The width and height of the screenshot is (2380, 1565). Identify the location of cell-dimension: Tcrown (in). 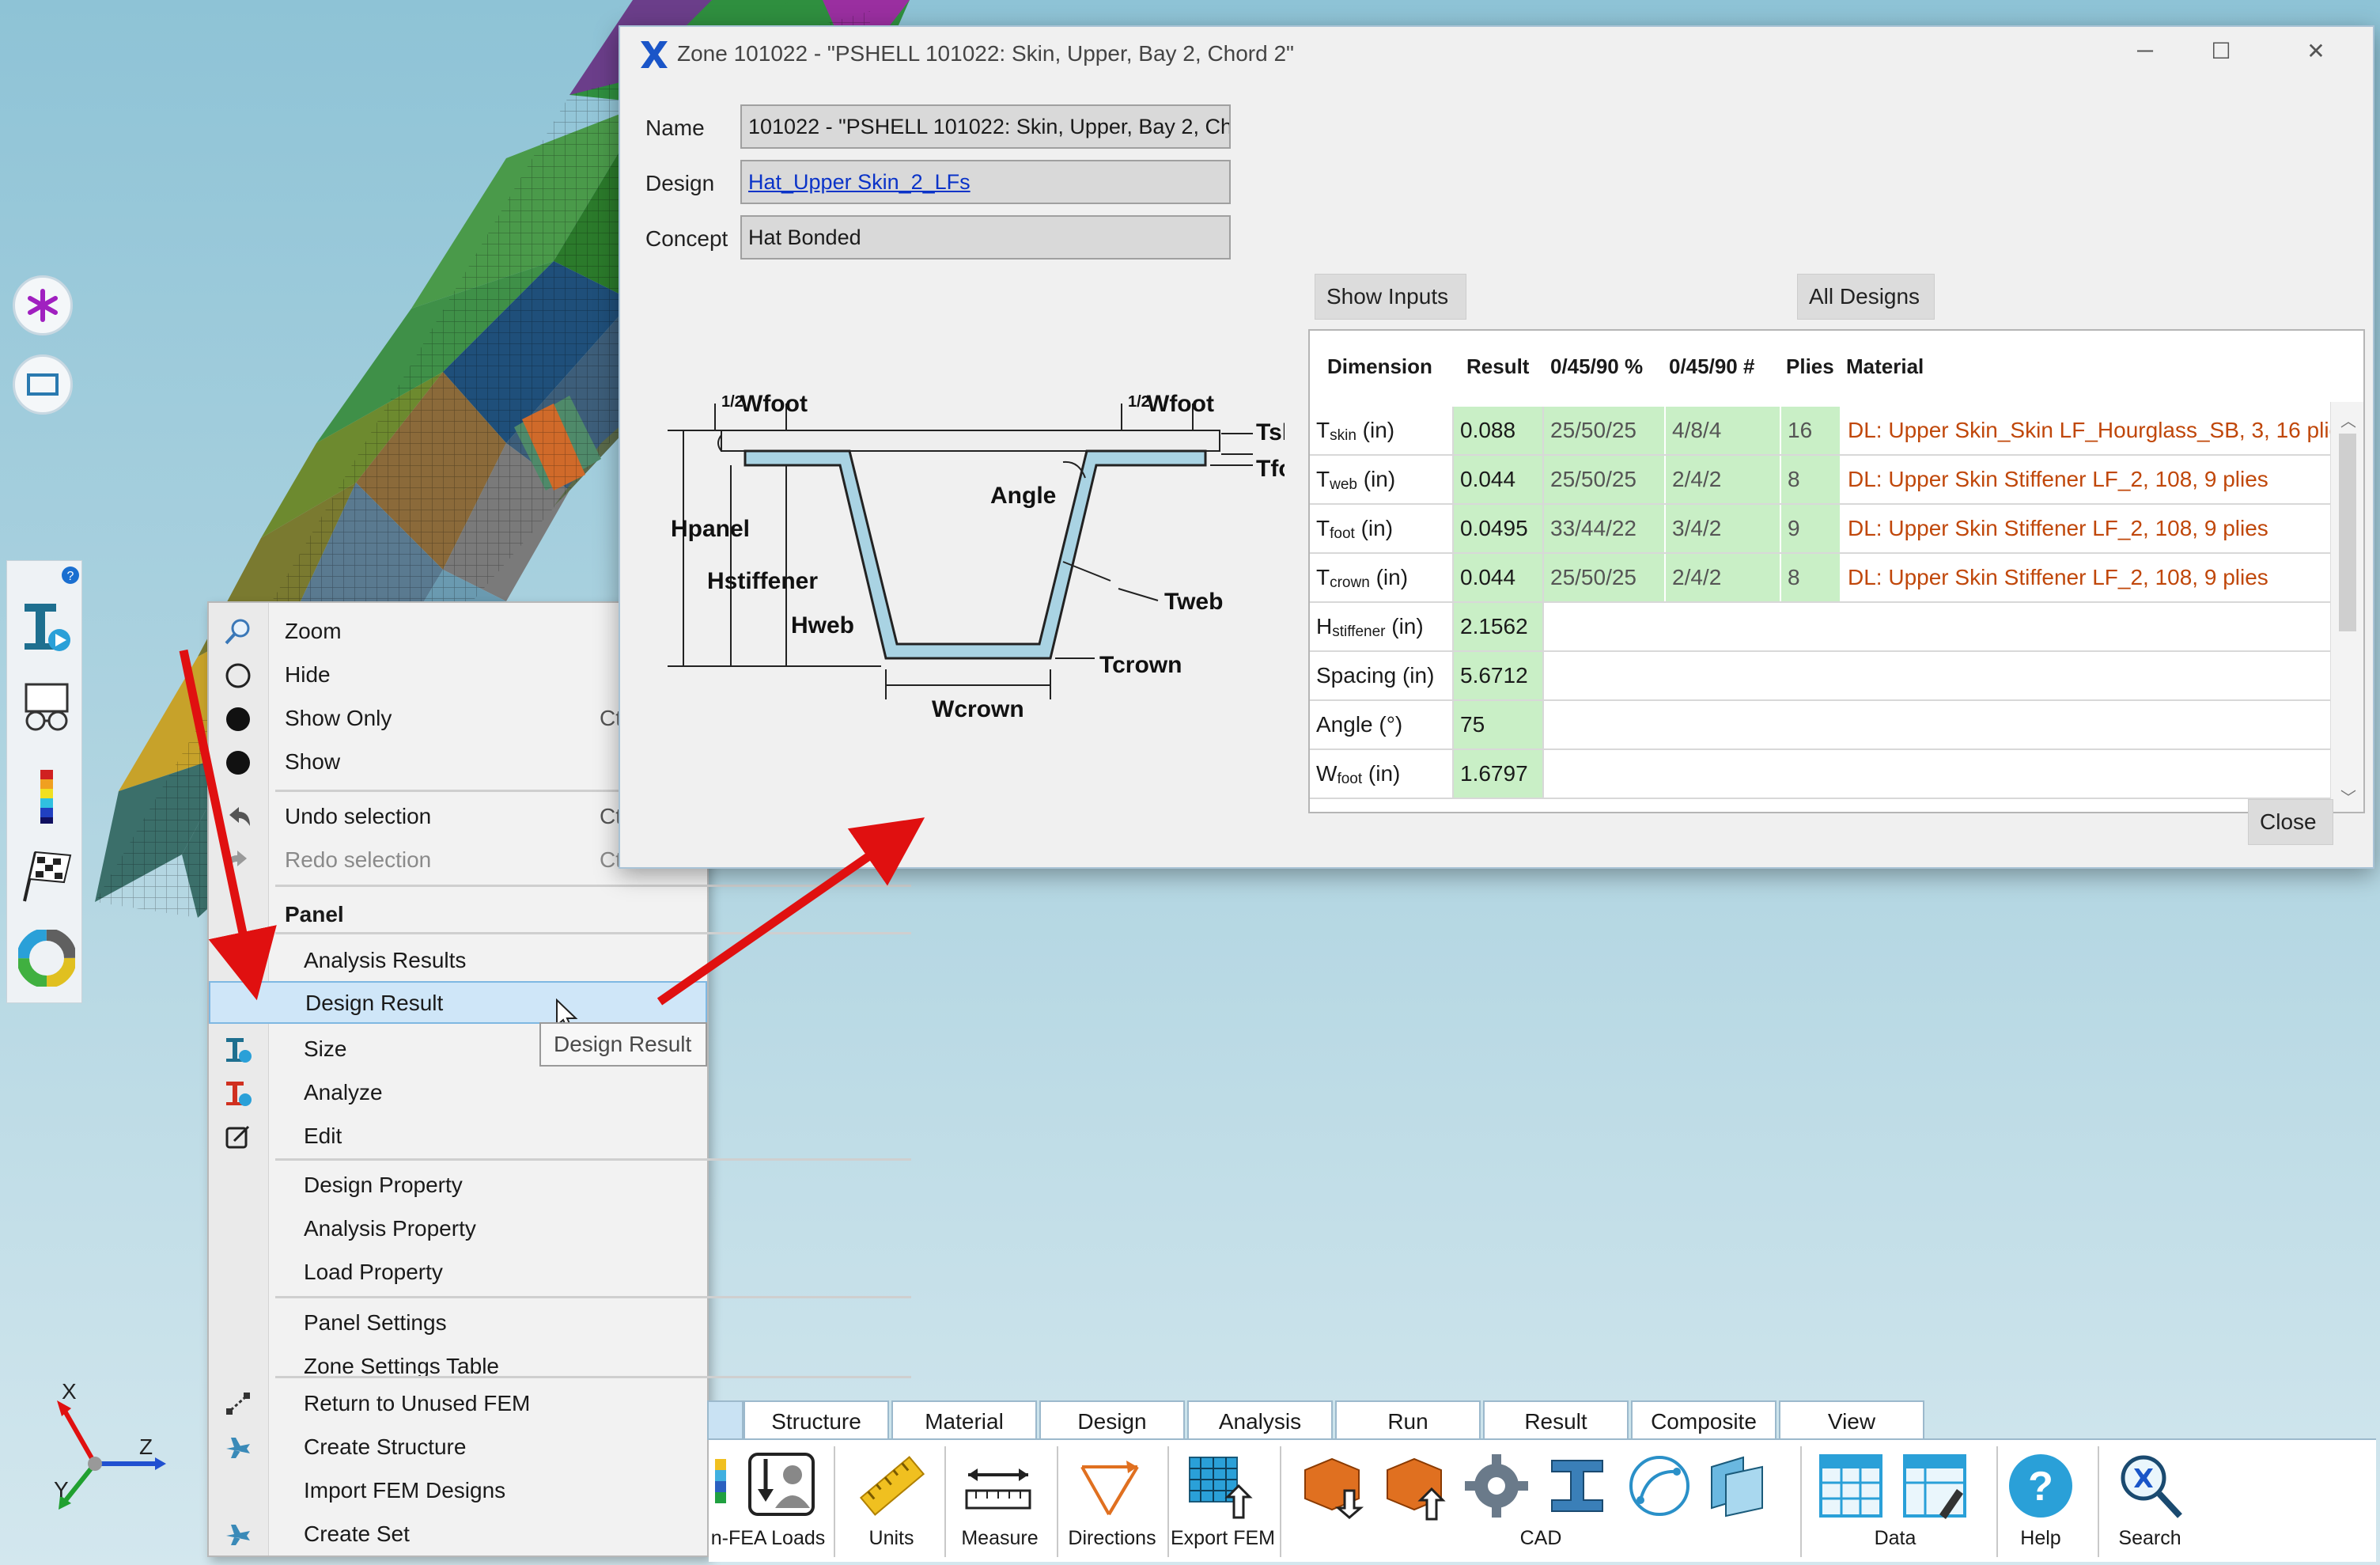
(1362, 578).